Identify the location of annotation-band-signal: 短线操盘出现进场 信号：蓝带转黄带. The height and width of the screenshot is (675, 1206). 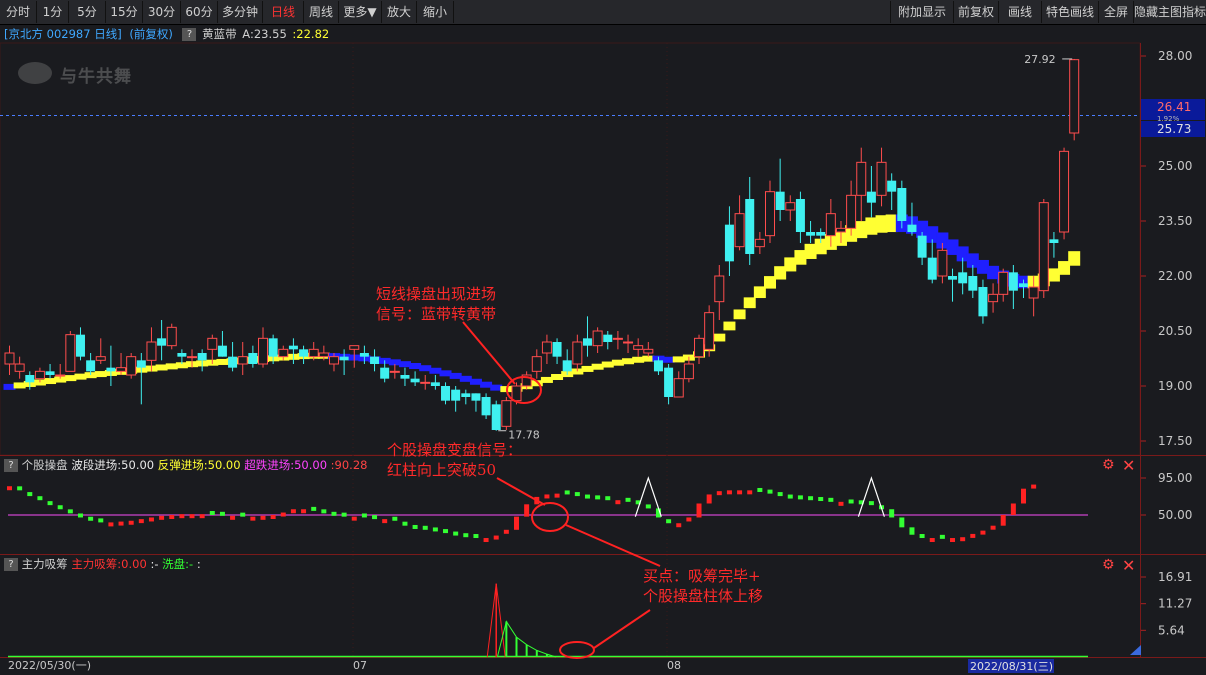
(436, 304).